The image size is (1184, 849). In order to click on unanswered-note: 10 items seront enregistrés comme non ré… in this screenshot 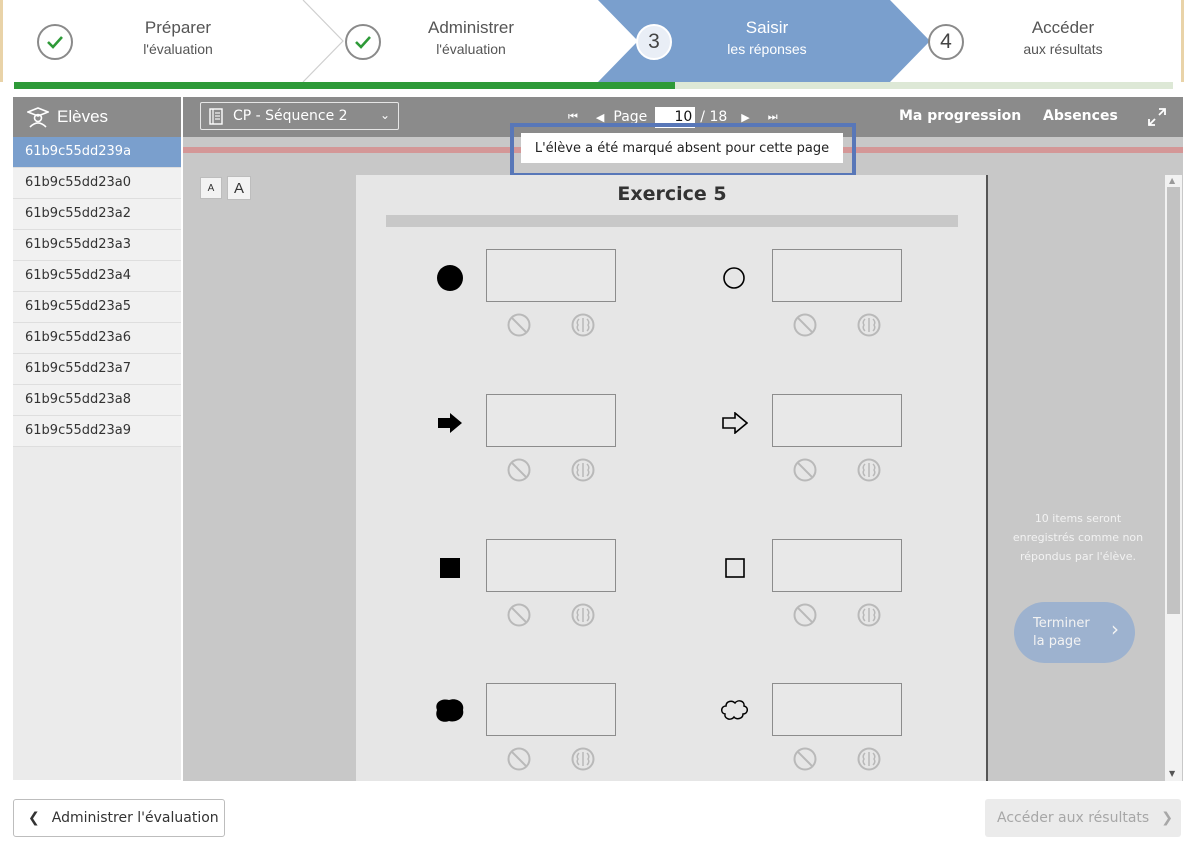, I will do `click(1078, 537)`.